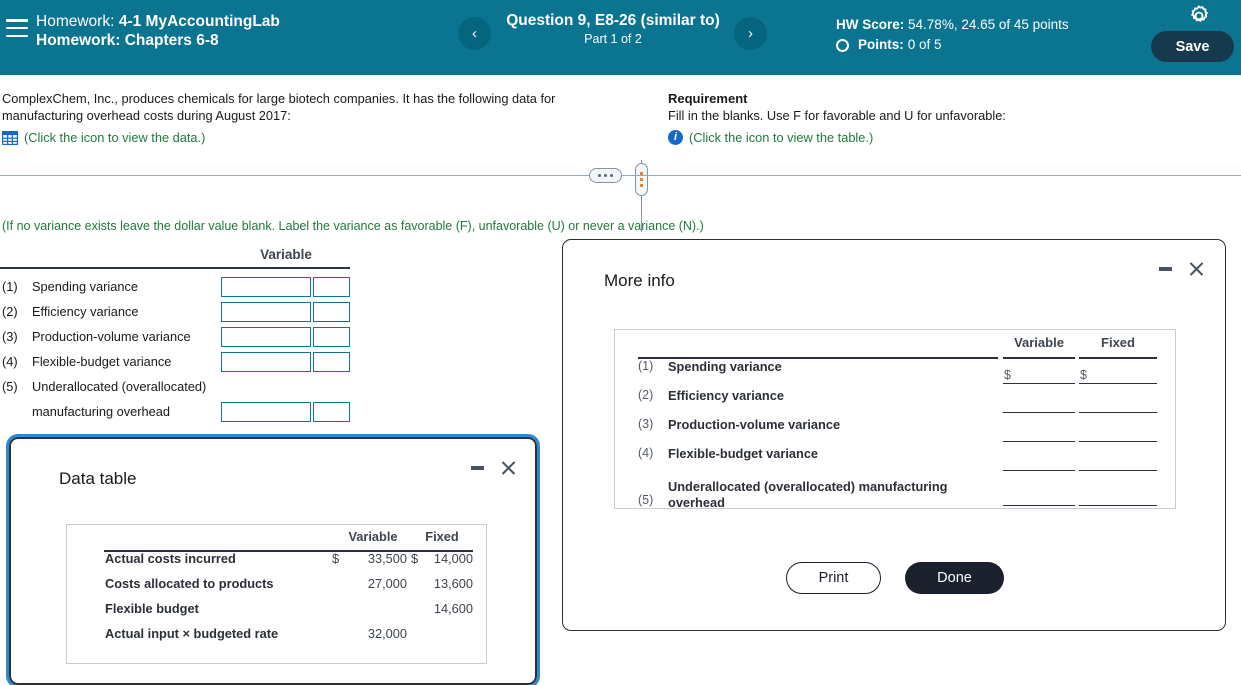 Image resolution: width=1241 pixels, height=685 pixels. Describe the element at coordinates (180, 411) in the screenshot. I see `answer-row: manufacturing overhead` at that location.